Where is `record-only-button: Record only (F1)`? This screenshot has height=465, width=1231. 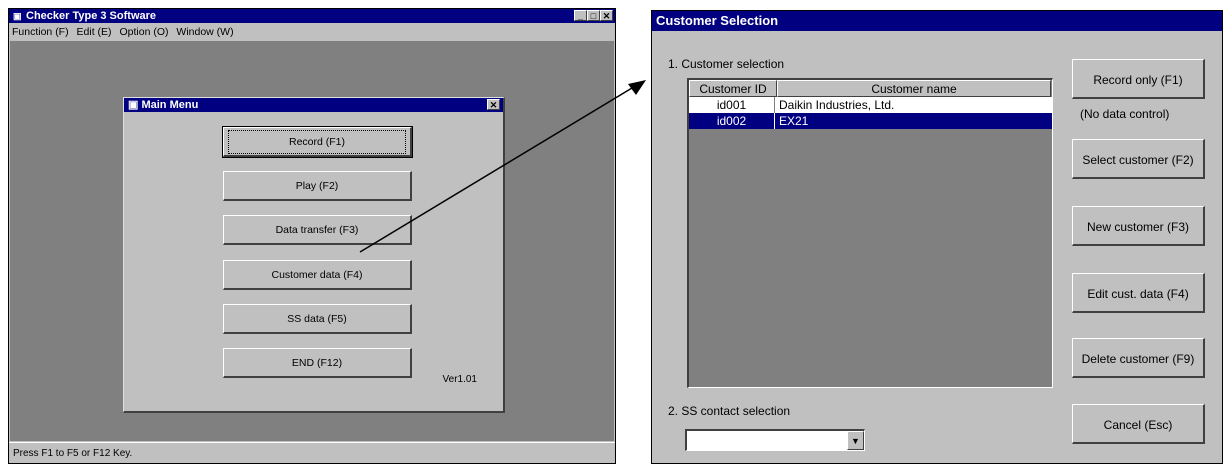 record-only-button: Record only (F1) is located at coordinates (1138, 79).